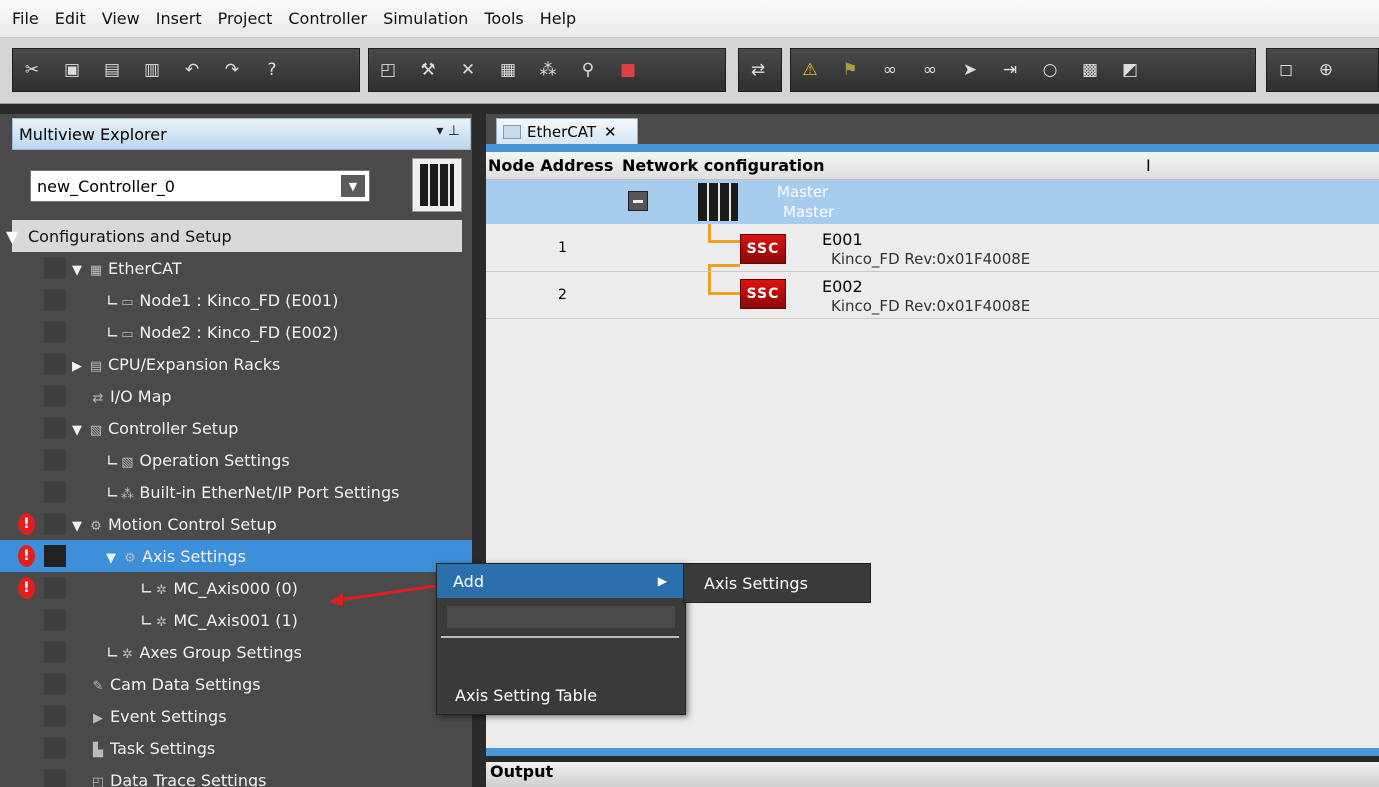  Describe the element at coordinates (93, 134) in the screenshot. I see `explorer-title: Multiview Explorer` at that location.